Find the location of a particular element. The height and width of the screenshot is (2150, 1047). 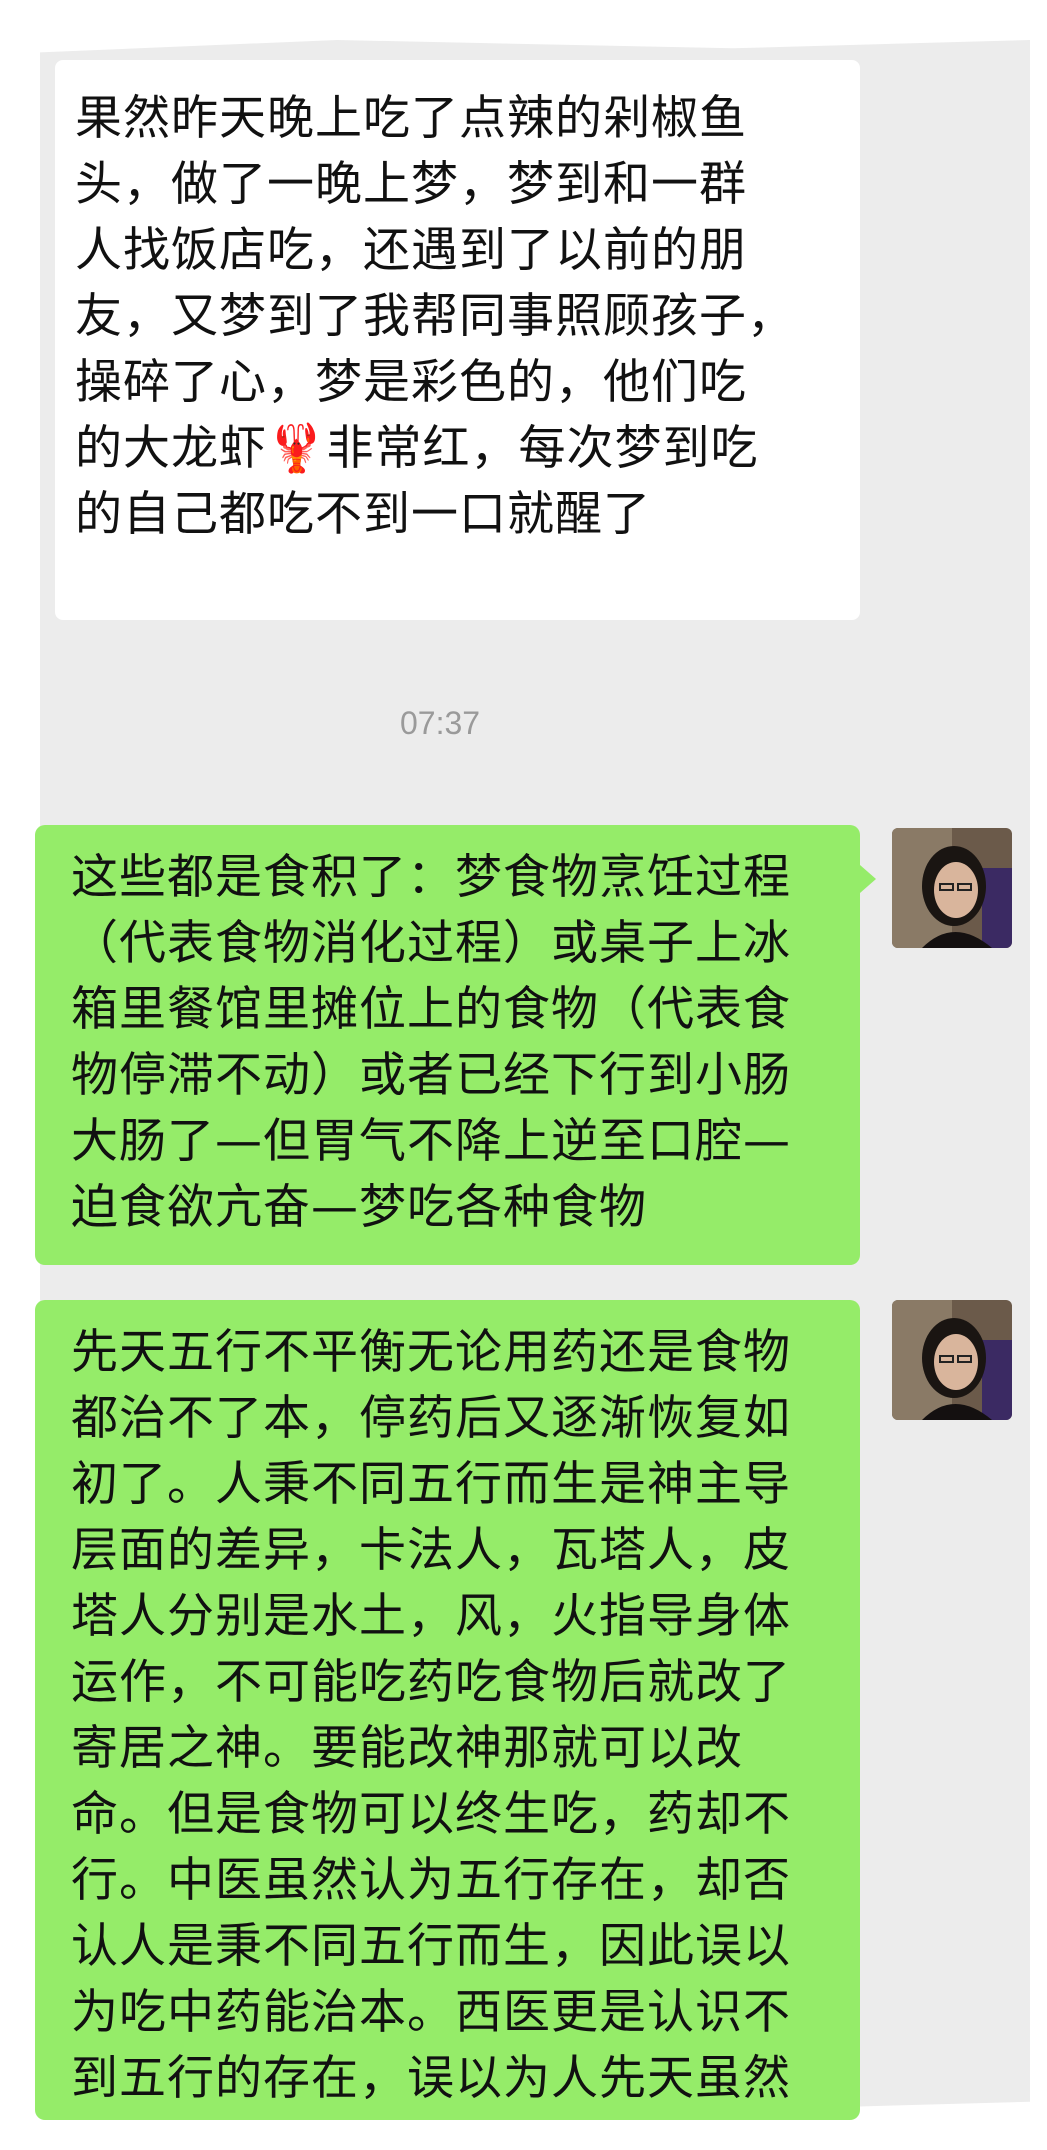

message-line: 命。但是食物可以终生吃，药却不 is located at coordinates (431, 1814).